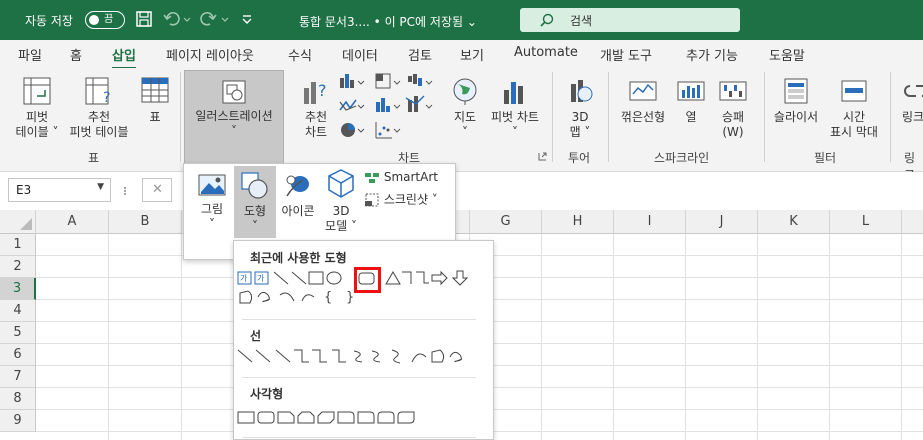 The width and height of the screenshot is (923, 440). Describe the element at coordinates (733, 108) in the screenshot. I see `sparkline-winloss-button: 승패 (W)` at that location.